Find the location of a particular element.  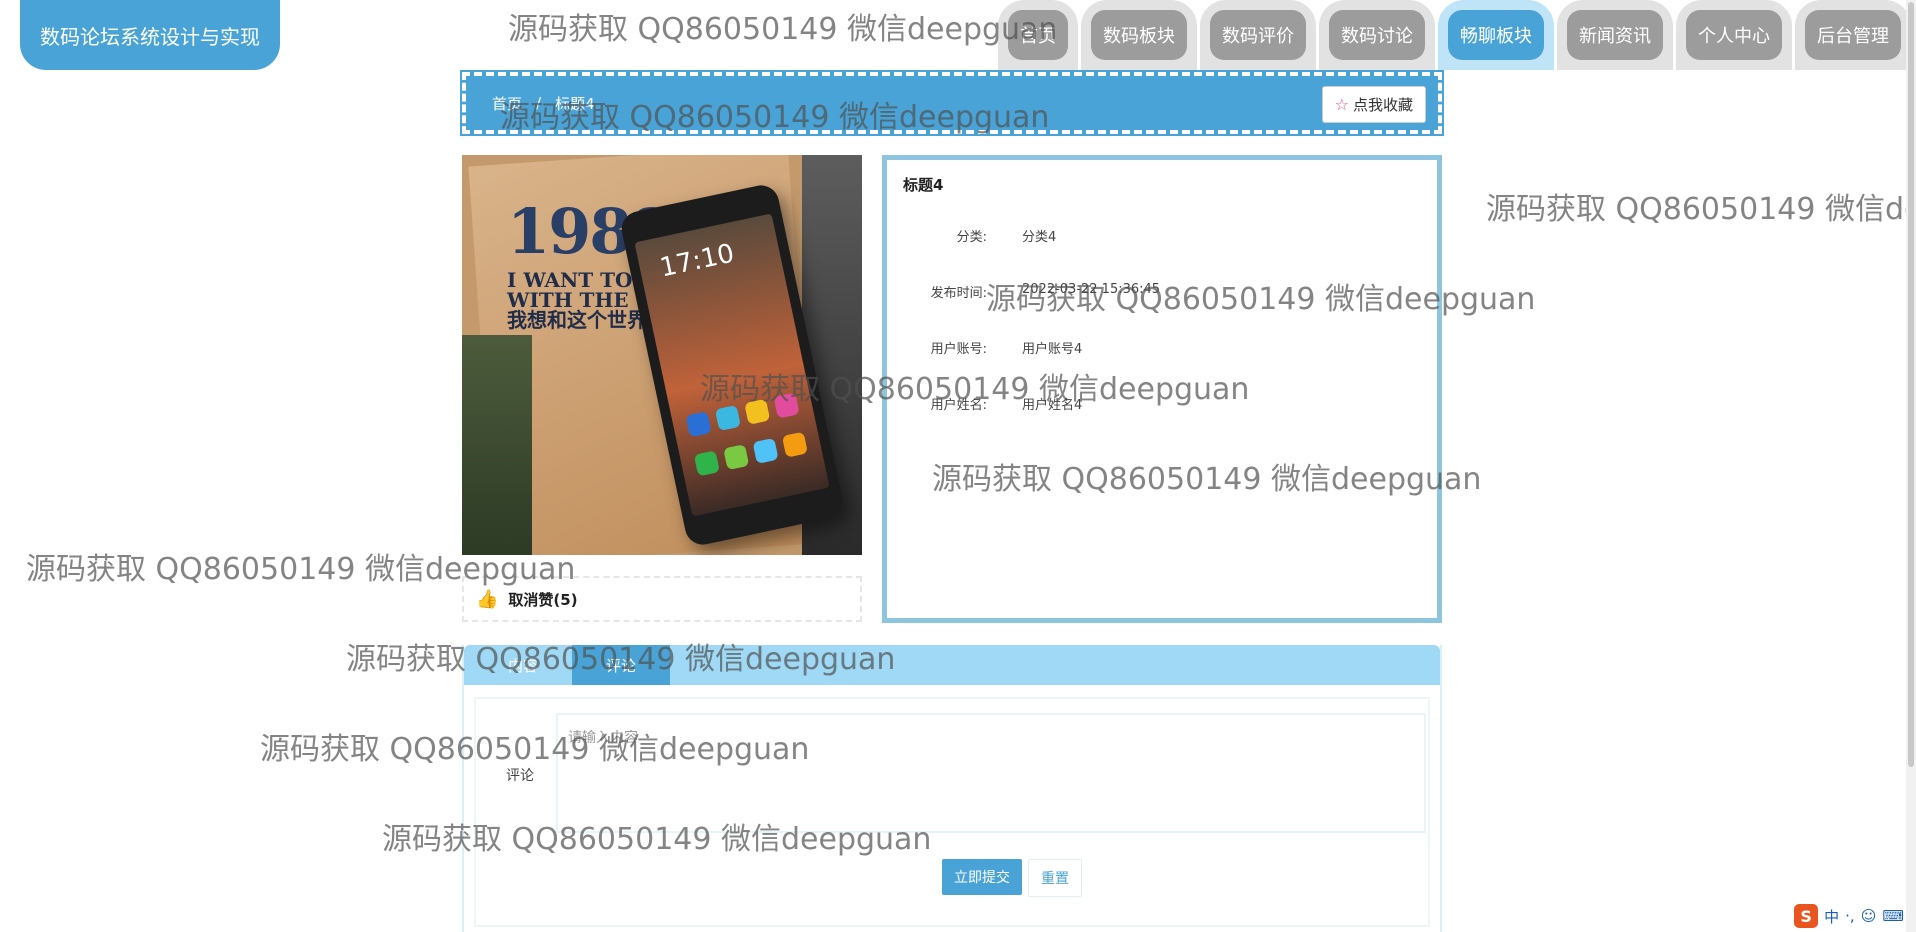

info-label: 发布时间: is located at coordinates (958, 293).